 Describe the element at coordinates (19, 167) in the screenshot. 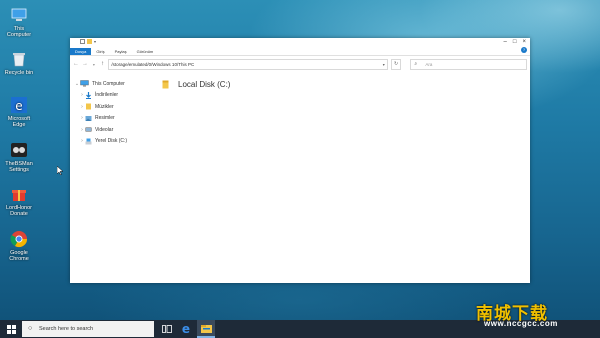

I see `desktop-icon-label: TheBSMan Settings` at that location.